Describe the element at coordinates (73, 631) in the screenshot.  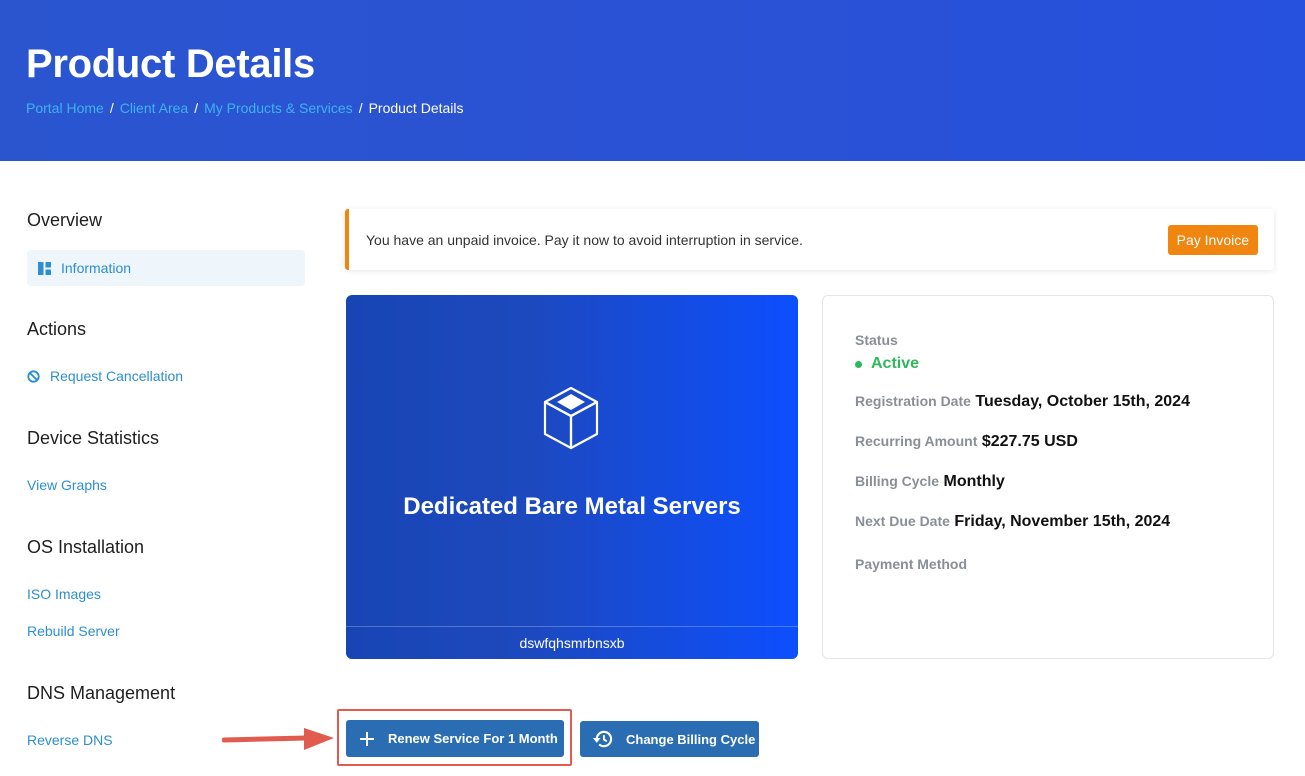
I see `sidebar-item-rebuild-server: Rebuild Server` at that location.